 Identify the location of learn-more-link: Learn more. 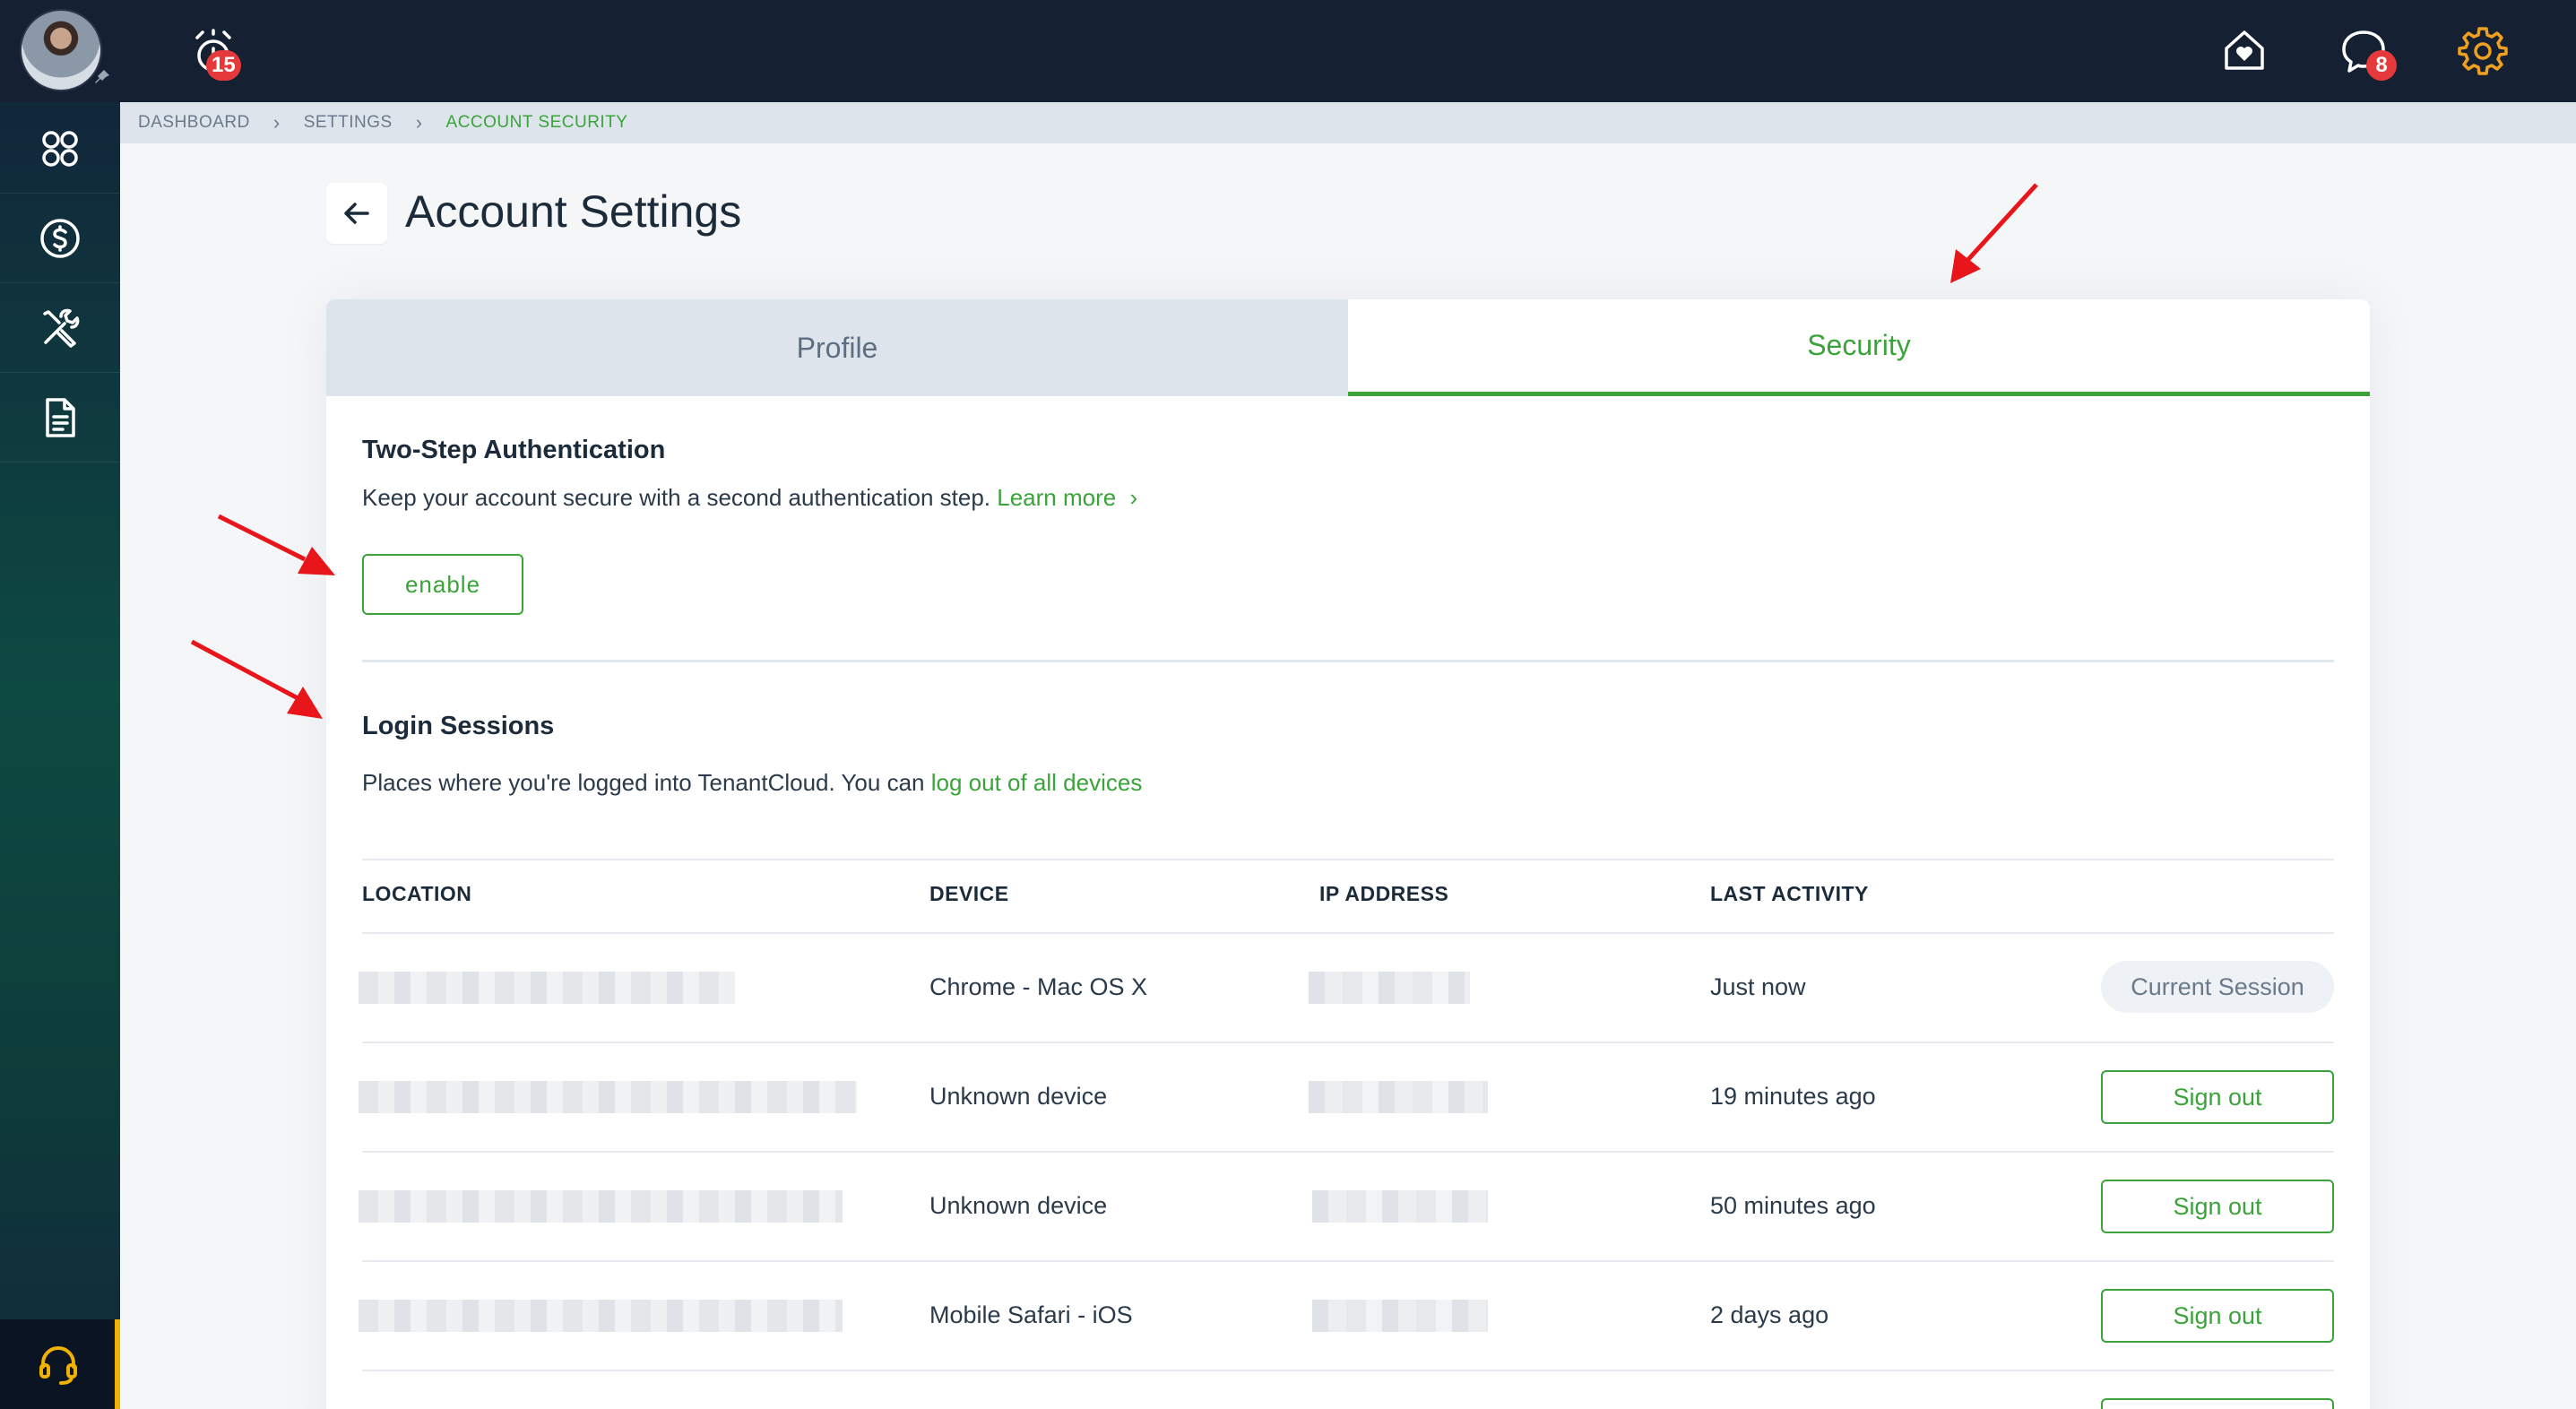
(1056, 497).